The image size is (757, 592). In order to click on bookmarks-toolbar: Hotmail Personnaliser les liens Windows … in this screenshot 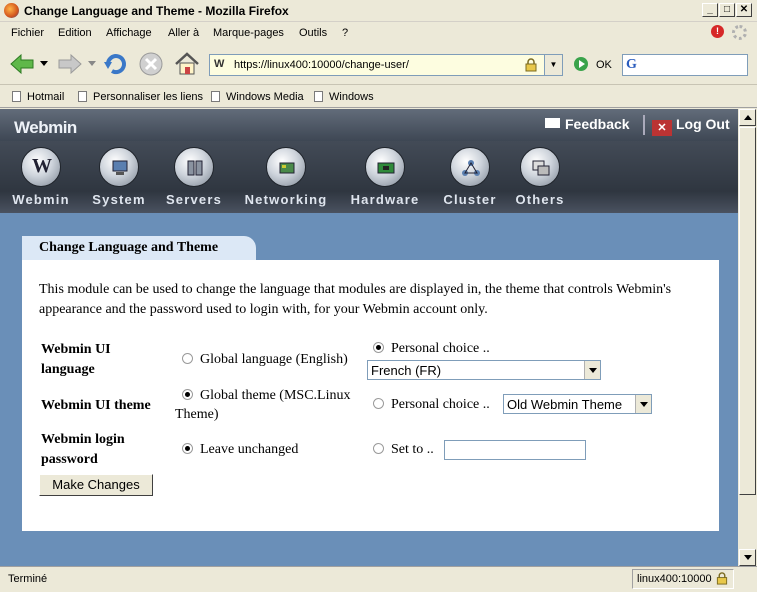, I will do `click(378, 97)`.